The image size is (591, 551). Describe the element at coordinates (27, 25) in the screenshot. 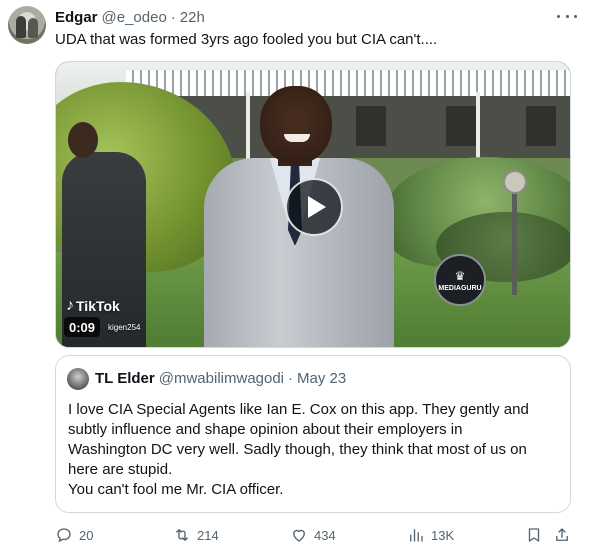

I see `author-avatar` at that location.